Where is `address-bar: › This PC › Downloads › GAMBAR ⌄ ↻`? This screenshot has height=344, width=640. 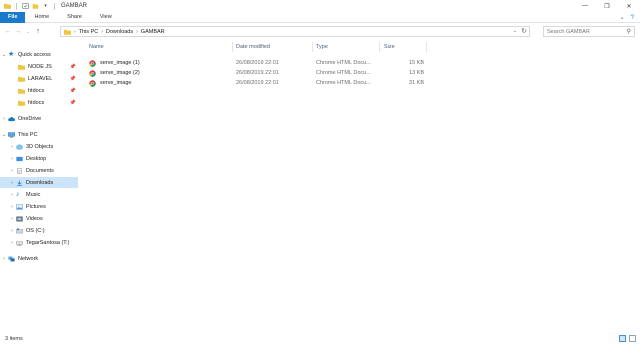 address-bar: › This PC › Downloads › GAMBAR ⌄ ↻ is located at coordinates (295, 31).